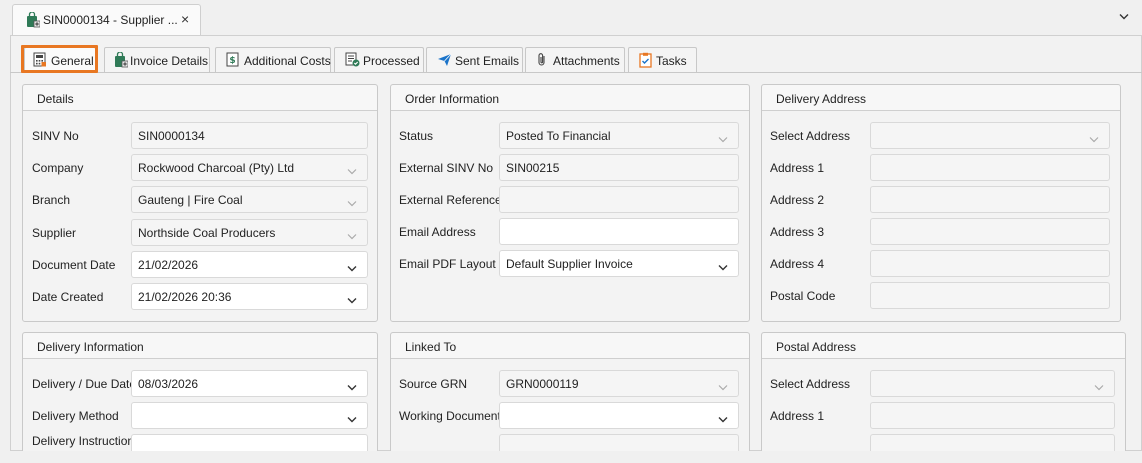 This screenshot has height=463, width=1142. What do you see at coordinates (992, 383) in the screenshot?
I see `postal-select-address-select` at bounding box center [992, 383].